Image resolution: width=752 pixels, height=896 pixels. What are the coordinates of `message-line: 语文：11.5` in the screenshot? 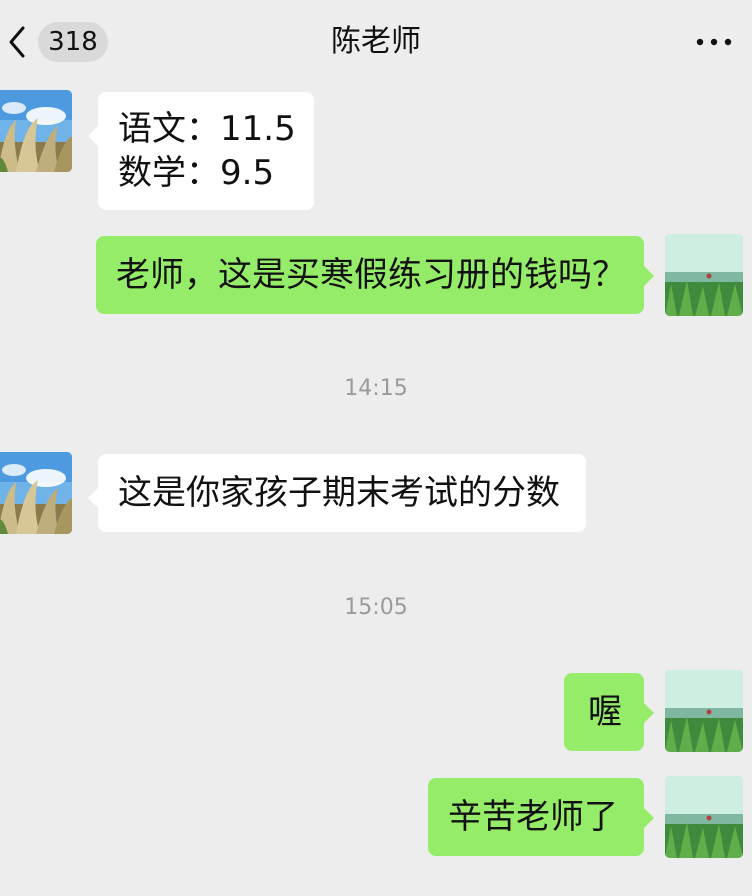 It's located at (207, 129).